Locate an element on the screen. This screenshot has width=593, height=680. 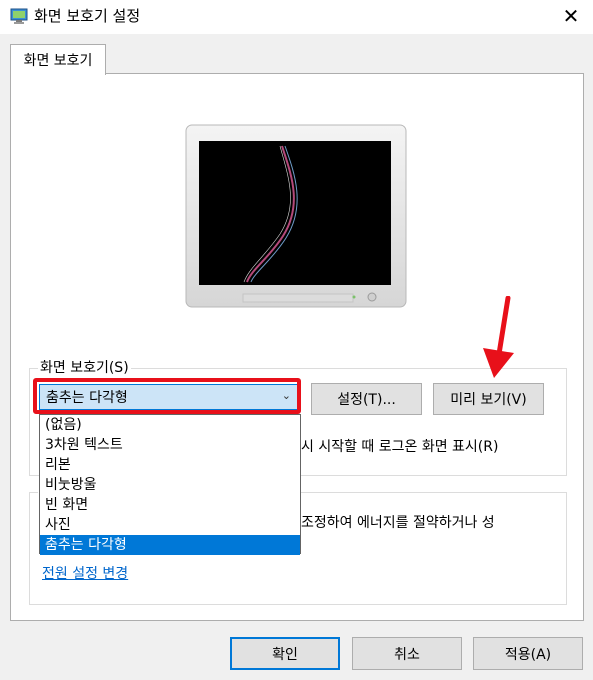
tab-screensaver: 화면 보호기 is located at coordinates (58, 59).